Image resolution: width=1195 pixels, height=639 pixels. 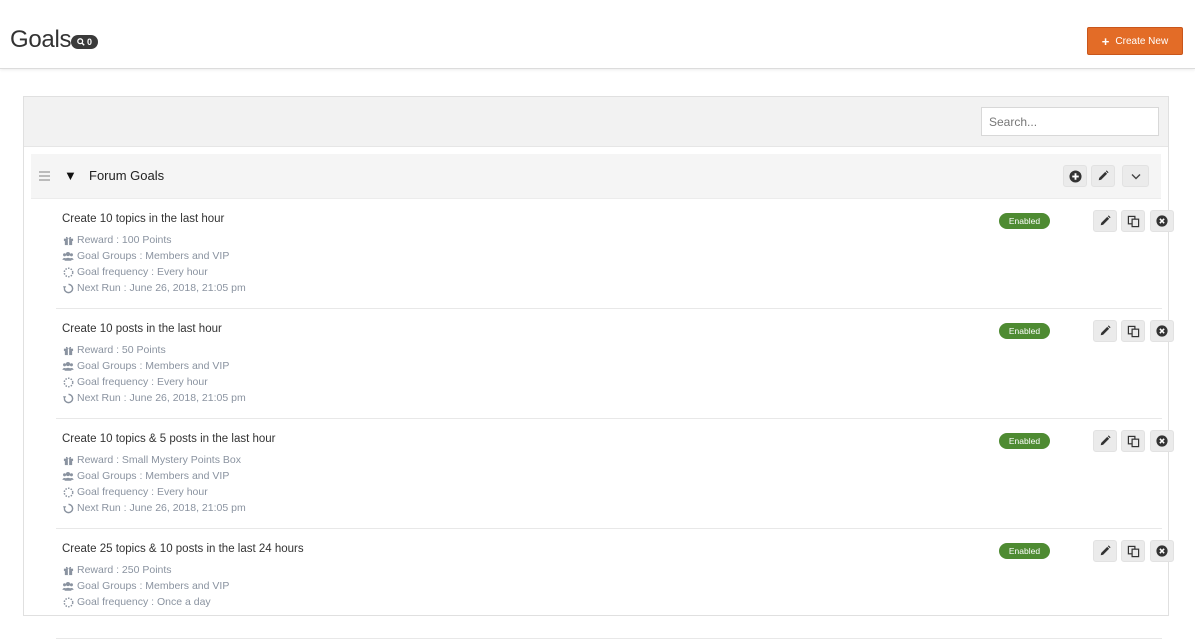 What do you see at coordinates (1070, 121) in the screenshot?
I see `search-input` at bounding box center [1070, 121].